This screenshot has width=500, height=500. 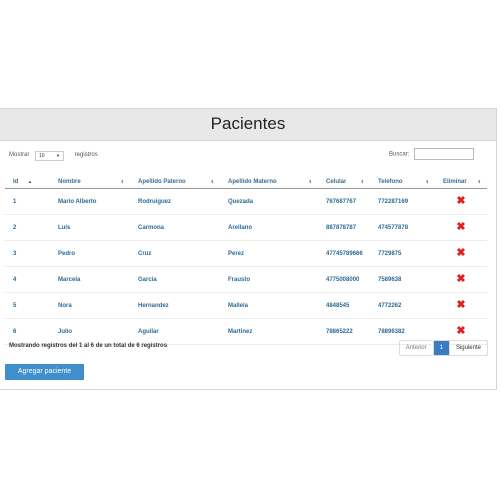 I want to click on cell-apellido-paterno: Rodruiguez, so click(x=175, y=201).